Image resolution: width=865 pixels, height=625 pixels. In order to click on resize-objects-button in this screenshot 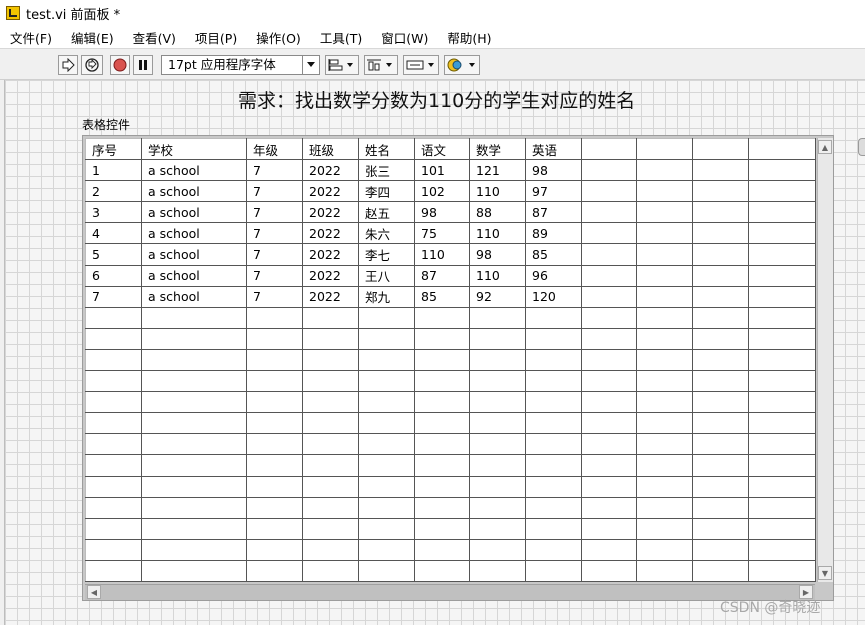, I will do `click(421, 65)`.